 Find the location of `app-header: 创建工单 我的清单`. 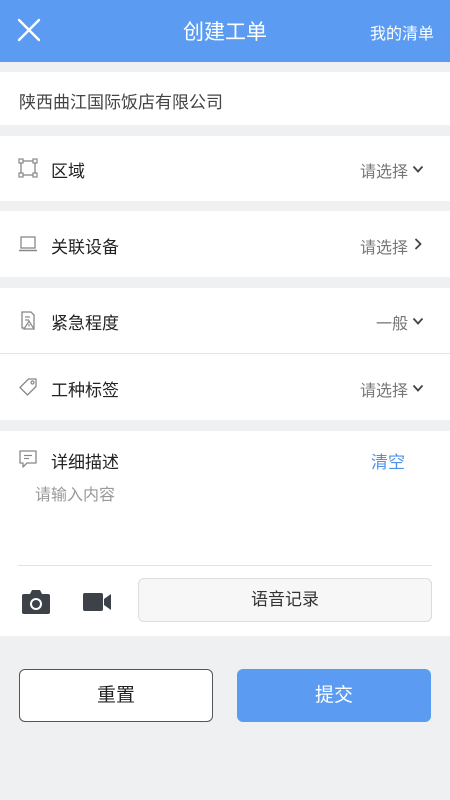

app-header: 创建工单 我的清单 is located at coordinates (225, 31).